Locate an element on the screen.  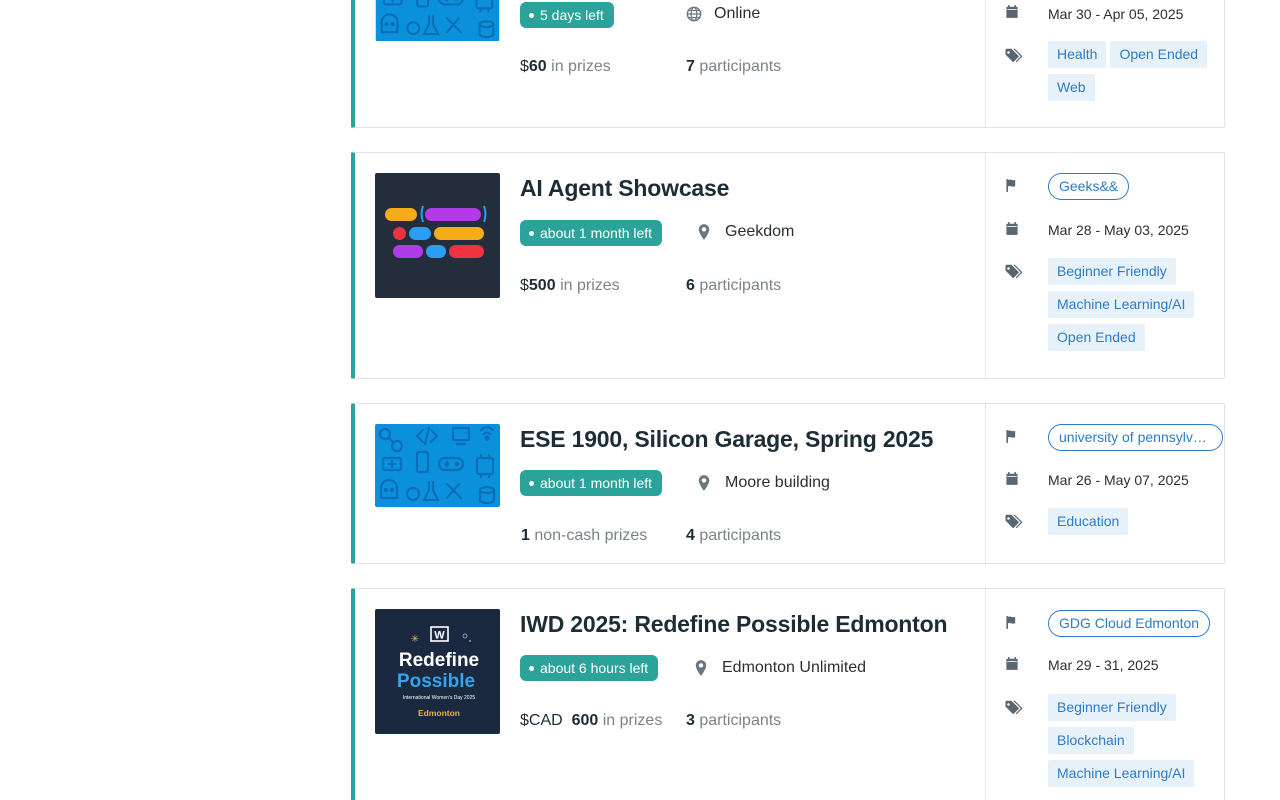
host-pill: Geeks&& is located at coordinates (1089, 186).